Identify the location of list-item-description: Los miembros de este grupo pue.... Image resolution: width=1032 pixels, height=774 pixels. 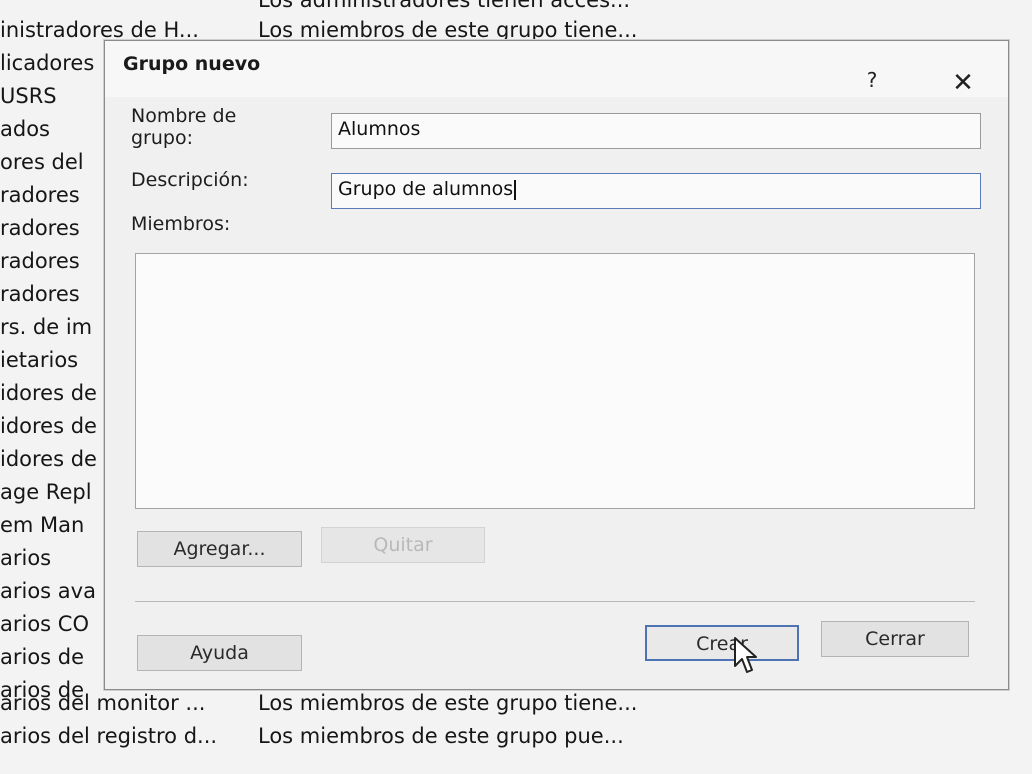
(441, 736).